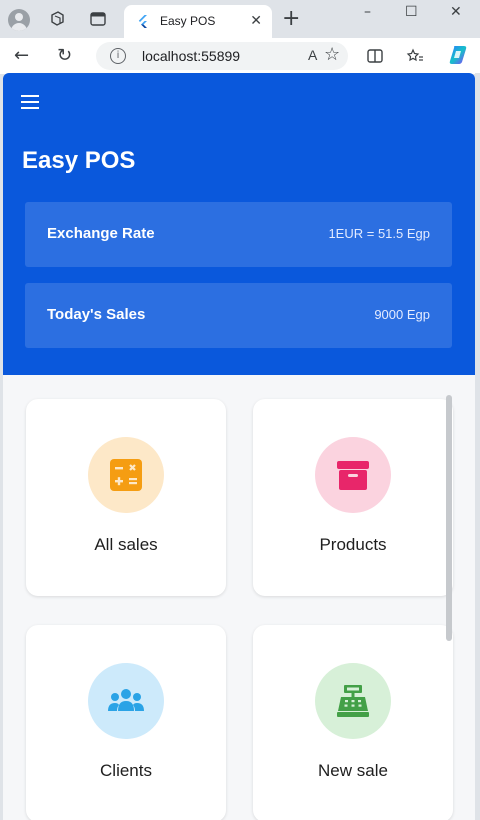 This screenshot has height=820, width=480. I want to click on calculator-icon, so click(126, 475).